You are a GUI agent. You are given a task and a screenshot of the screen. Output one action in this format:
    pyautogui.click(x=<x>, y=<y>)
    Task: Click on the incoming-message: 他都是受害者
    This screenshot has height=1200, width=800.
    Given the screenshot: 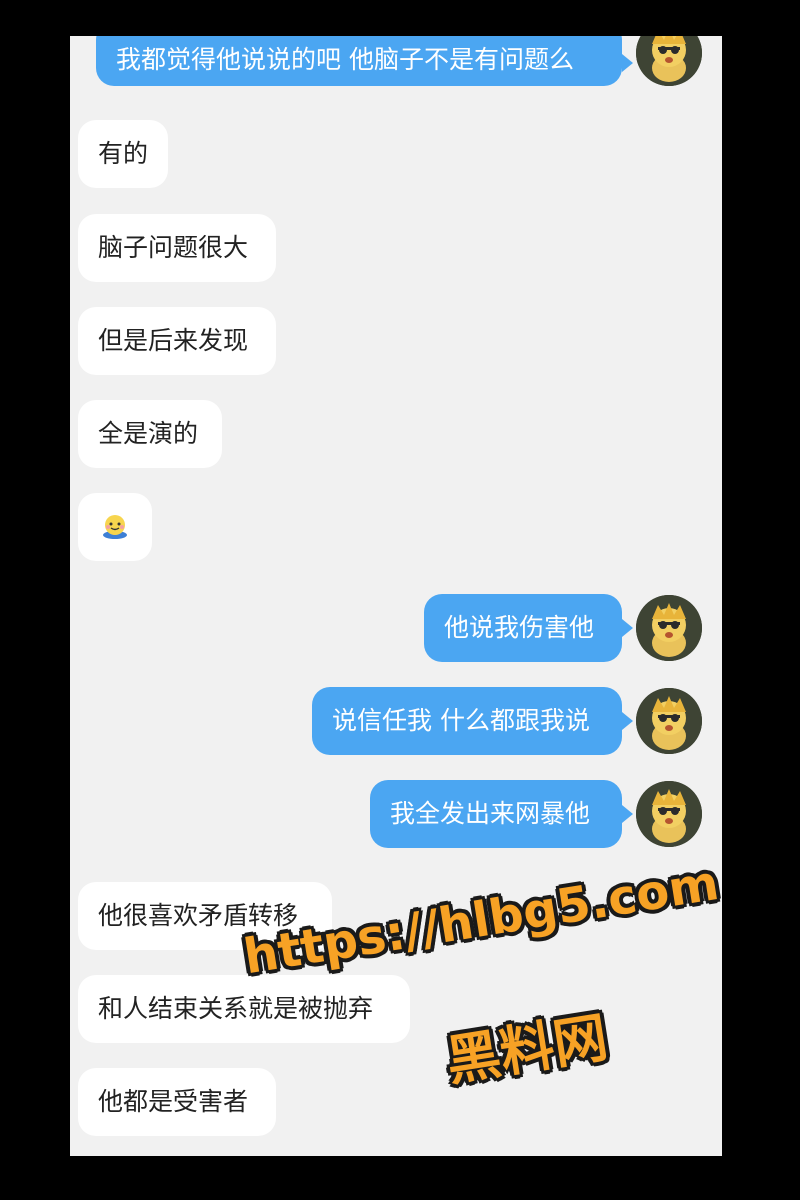 What is the action you would take?
    pyautogui.click(x=177, y=1102)
    